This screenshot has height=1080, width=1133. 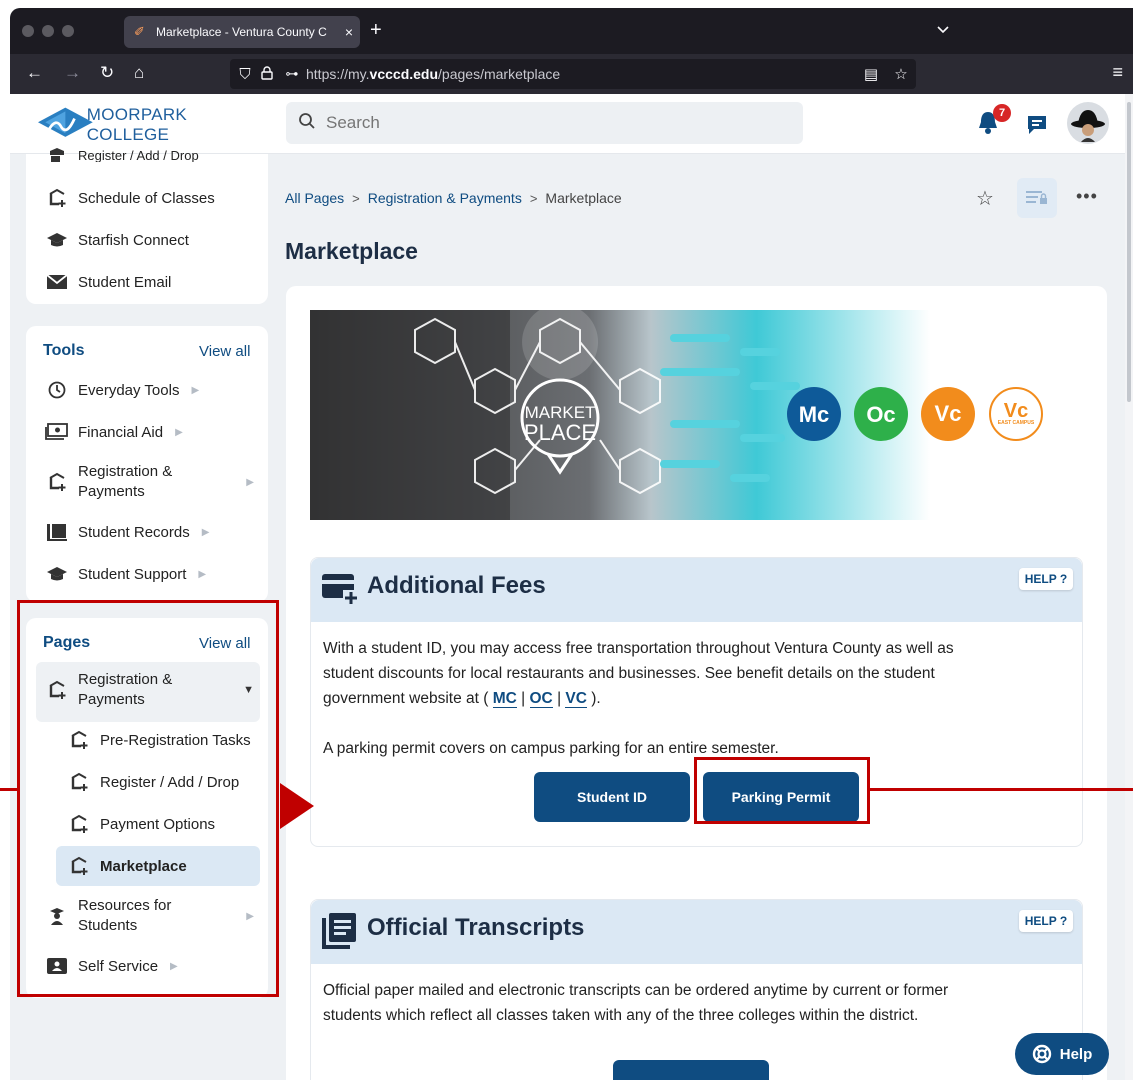 I want to click on forward-arrow-icon: →, so click(x=72, y=73).